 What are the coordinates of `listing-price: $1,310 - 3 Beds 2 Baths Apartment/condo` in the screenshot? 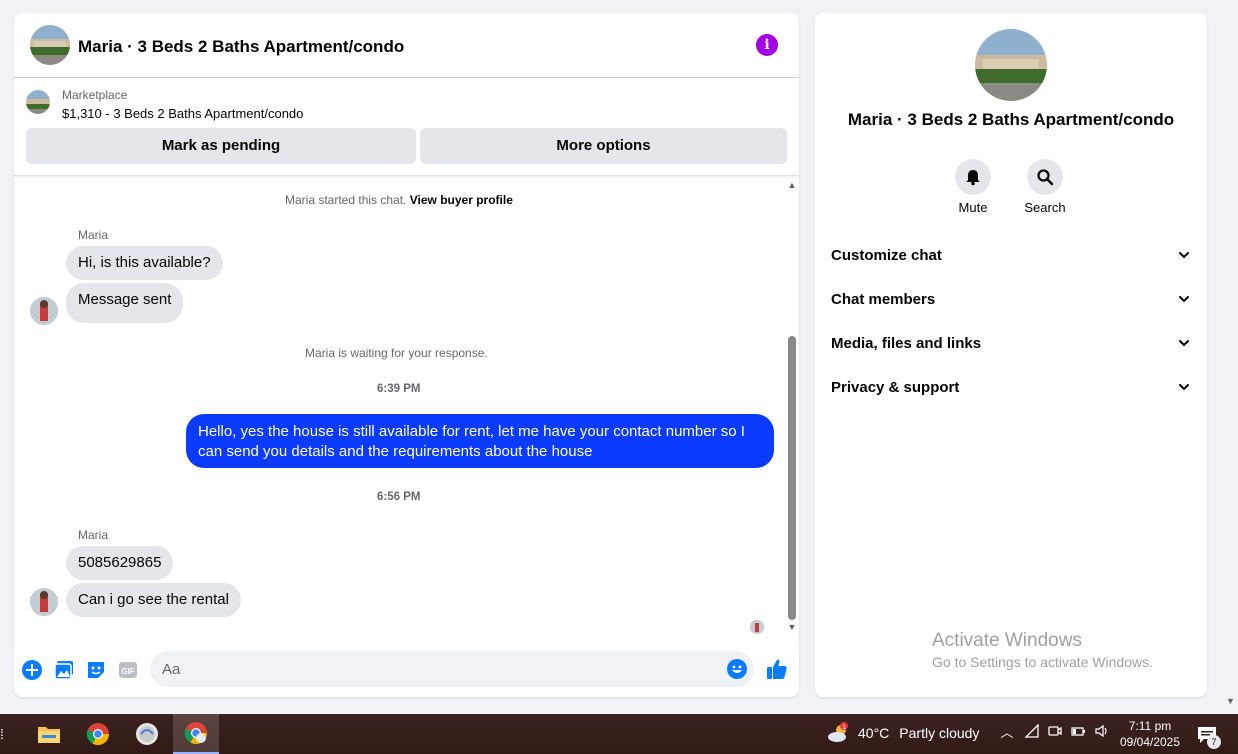 It's located at (183, 113).